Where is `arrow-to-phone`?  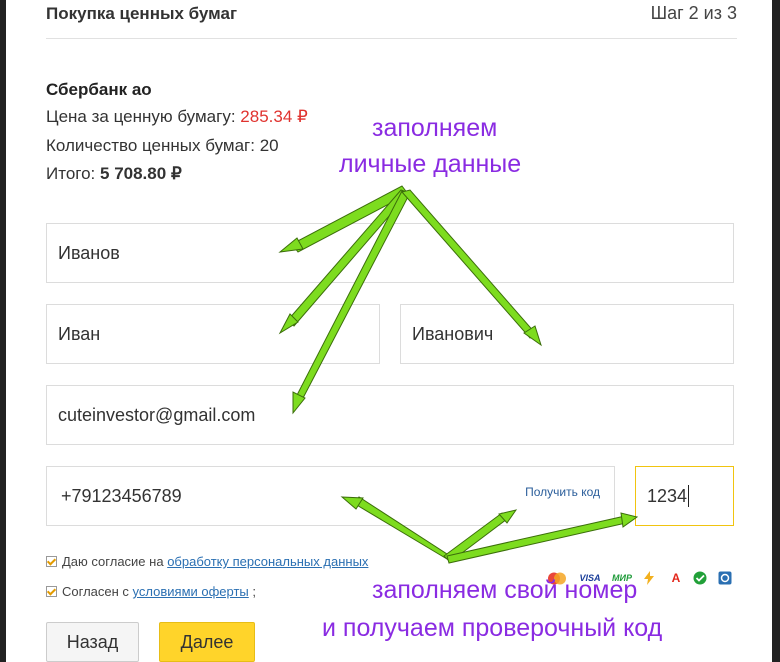 arrow-to-phone is located at coordinates (403, 529).